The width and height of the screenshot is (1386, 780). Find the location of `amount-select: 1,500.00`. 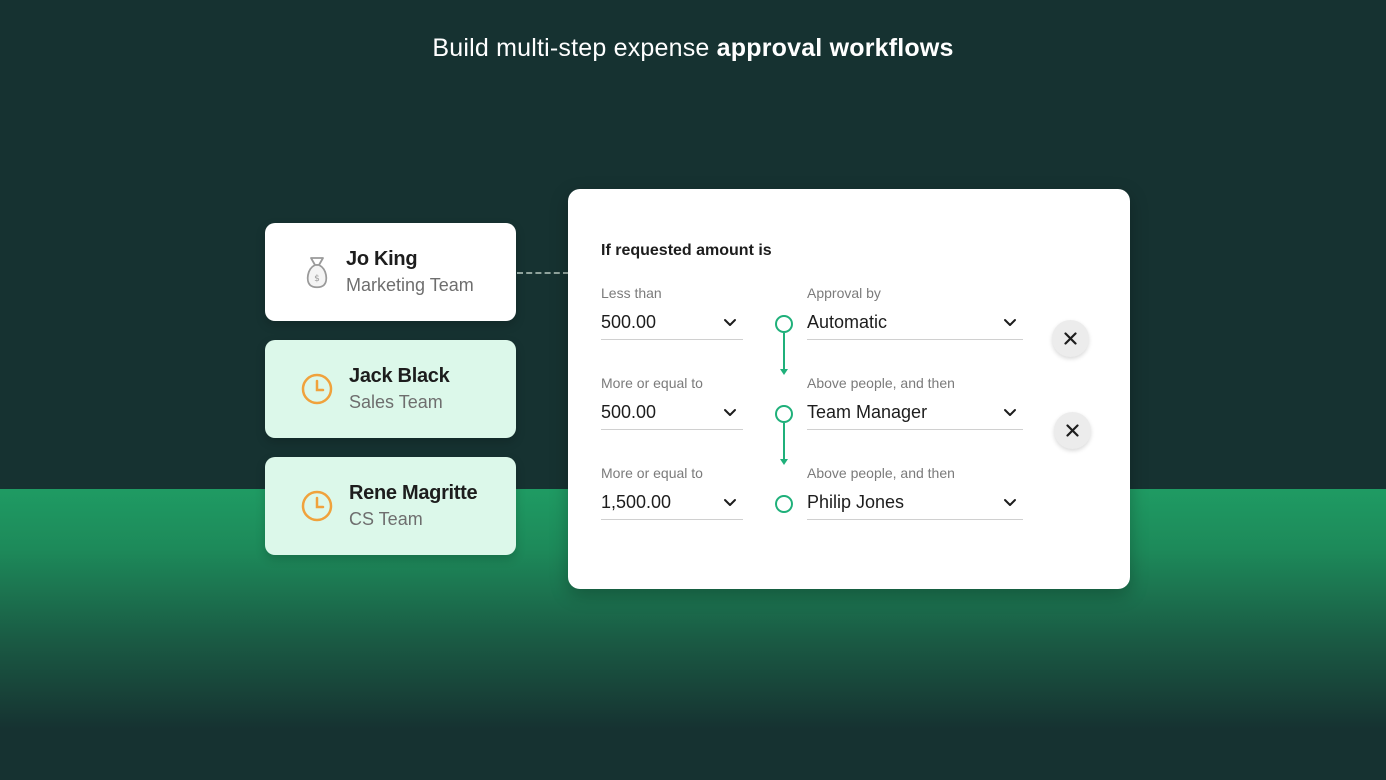

amount-select: 1,500.00 is located at coordinates (672, 503).